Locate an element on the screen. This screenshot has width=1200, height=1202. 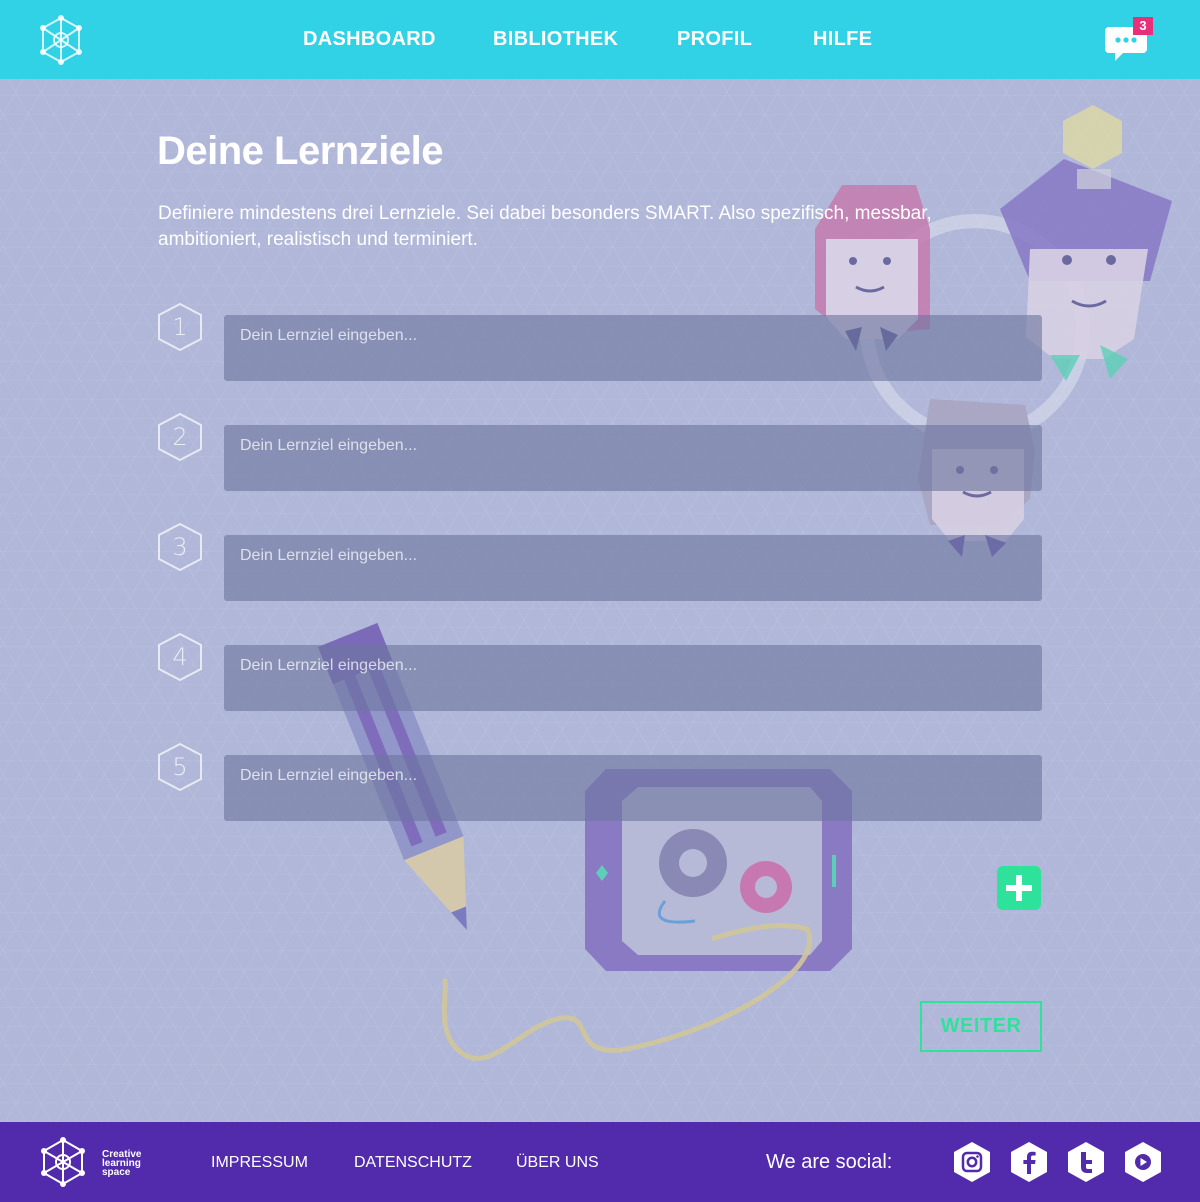
goal-number: 5 is located at coordinates (180, 767).